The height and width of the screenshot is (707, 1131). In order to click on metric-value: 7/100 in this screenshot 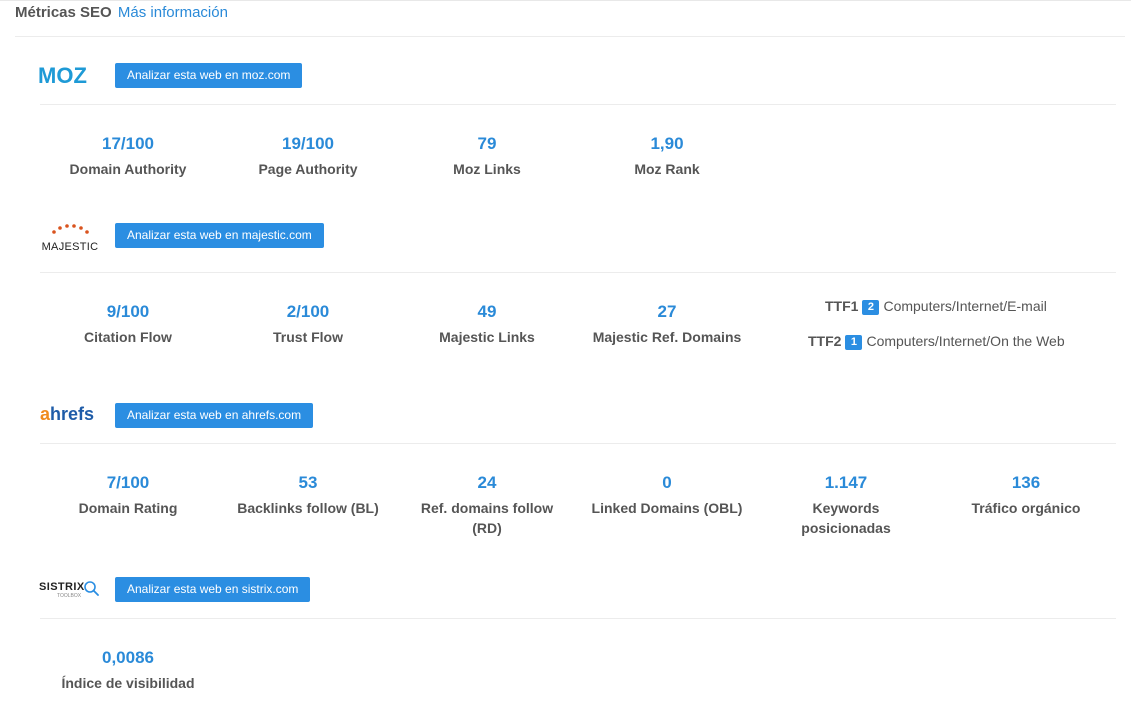, I will do `click(128, 482)`.